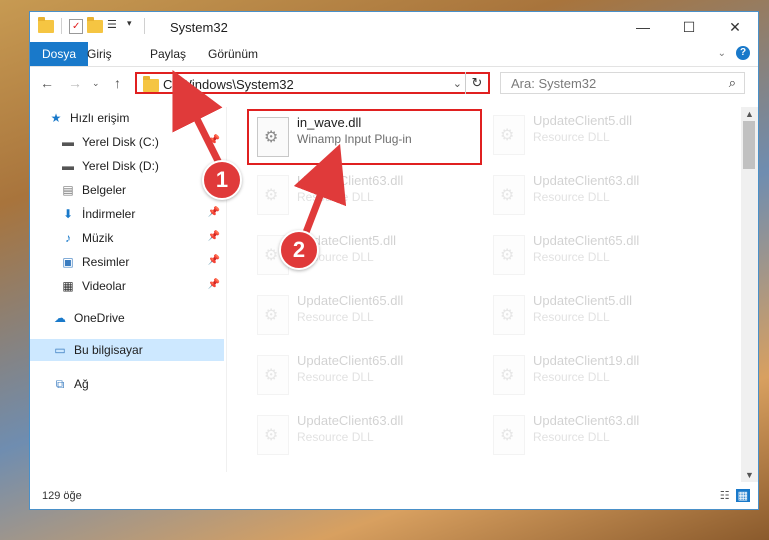 Image resolution: width=769 pixels, height=540 pixels. I want to click on arrow-to-file, so click(320, 191).